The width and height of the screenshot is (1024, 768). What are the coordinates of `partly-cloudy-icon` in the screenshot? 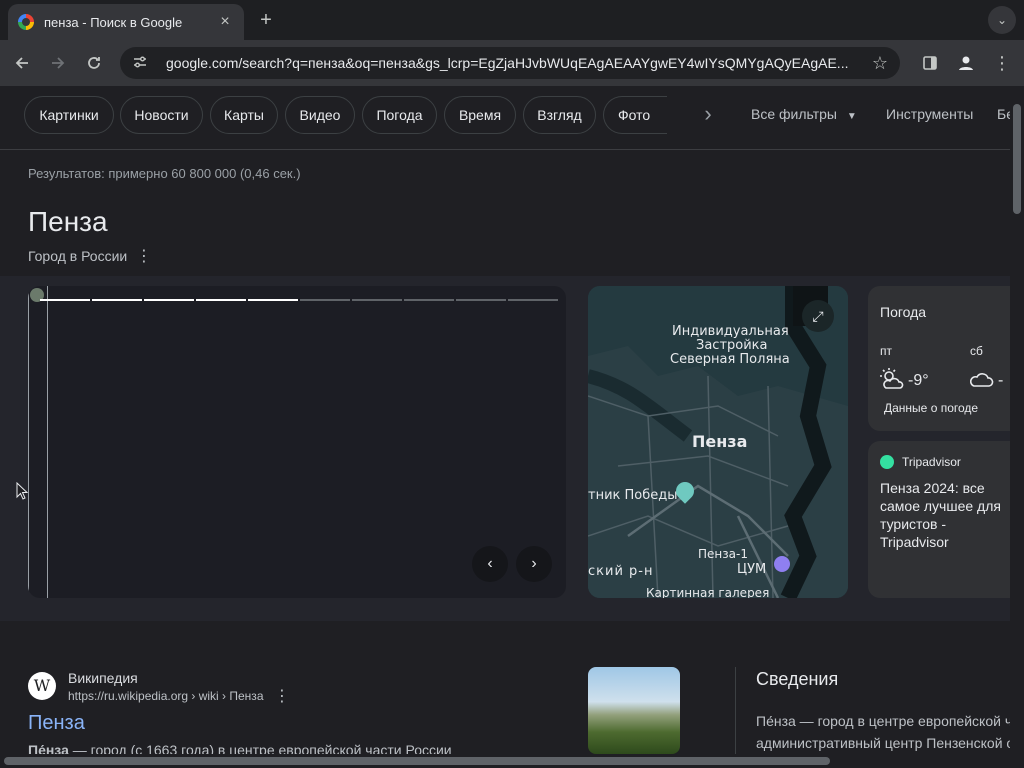 It's located at (892, 378).